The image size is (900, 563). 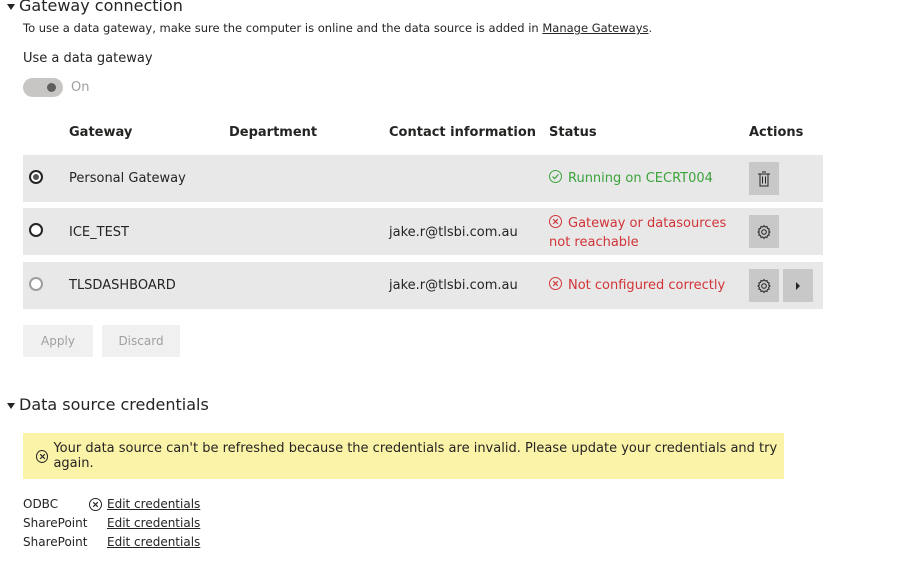 I want to click on header-actions: Actions, so click(x=776, y=132).